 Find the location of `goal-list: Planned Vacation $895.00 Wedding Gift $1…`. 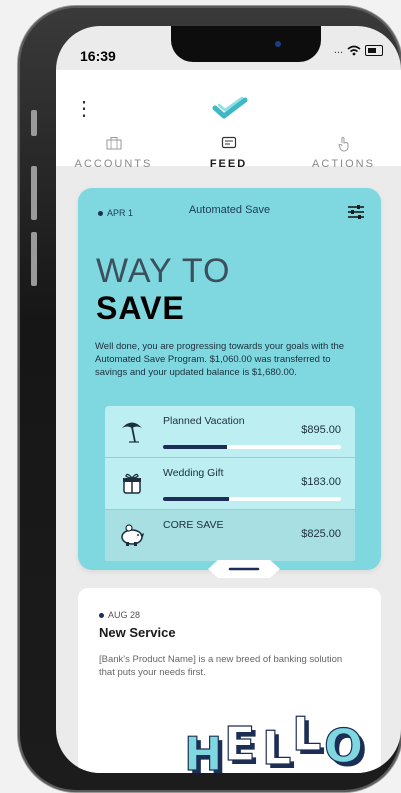

goal-list: Planned Vacation $895.00 Wedding Gift $1… is located at coordinates (230, 483).